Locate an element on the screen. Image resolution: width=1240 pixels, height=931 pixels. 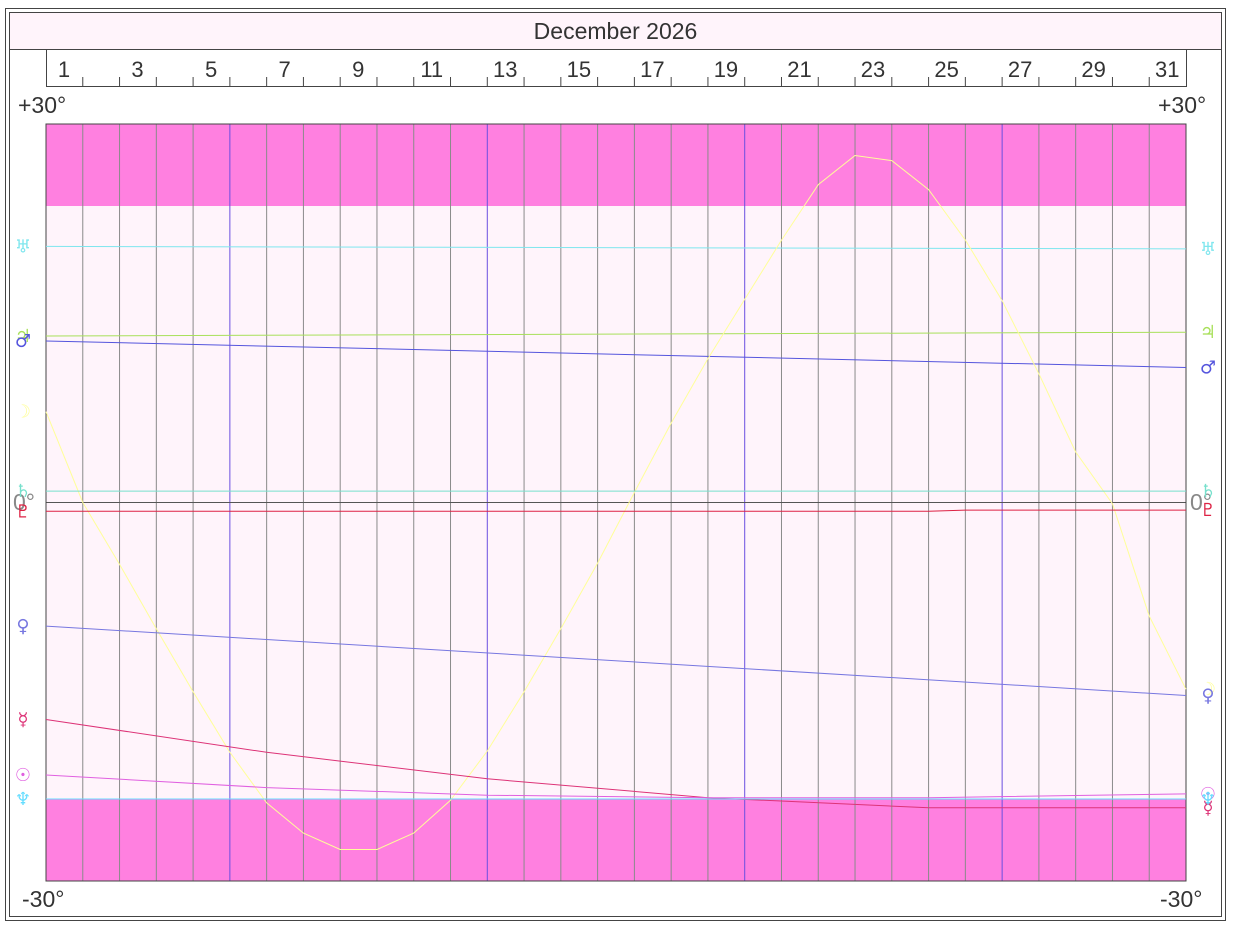
series-glyph-right-0: ♅ is located at coordinates (1208, 249).